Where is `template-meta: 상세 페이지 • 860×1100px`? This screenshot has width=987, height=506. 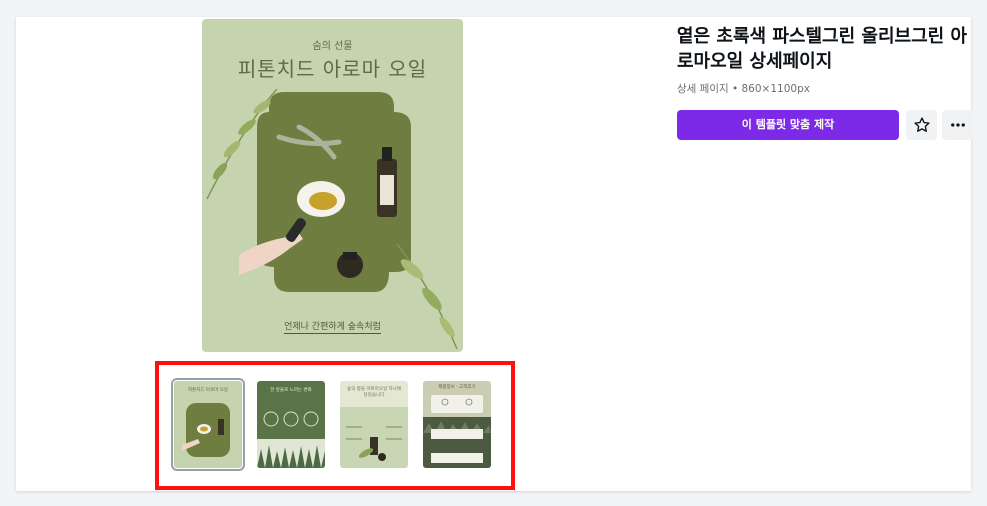
template-meta: 상세 페이지 • 860×1100px is located at coordinates (743, 89).